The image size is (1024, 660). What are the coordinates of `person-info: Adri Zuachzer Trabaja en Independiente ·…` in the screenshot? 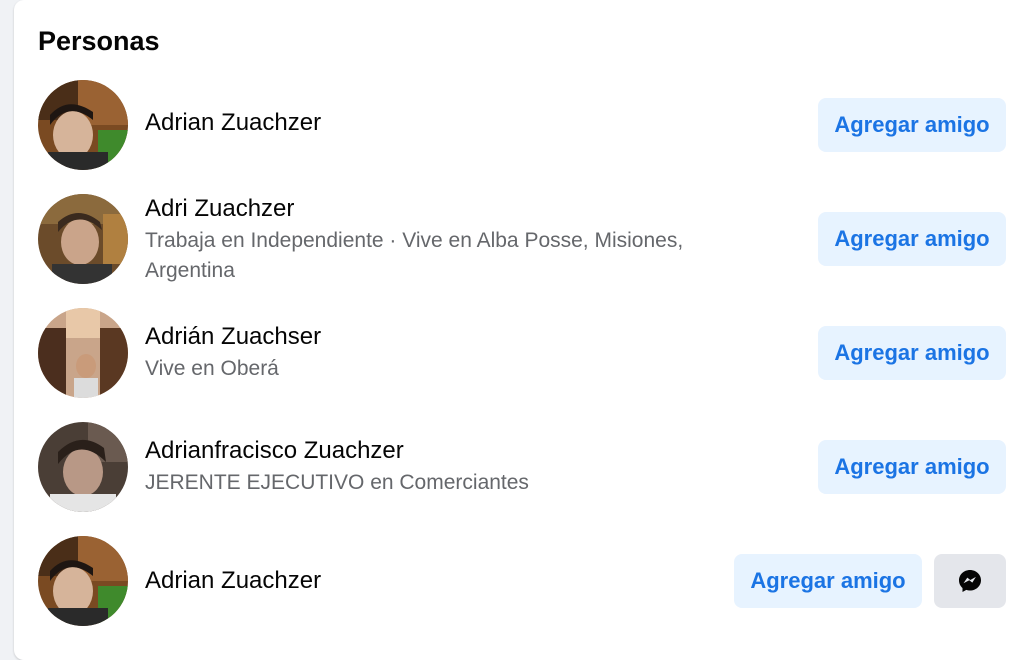 It's located at (440, 240).